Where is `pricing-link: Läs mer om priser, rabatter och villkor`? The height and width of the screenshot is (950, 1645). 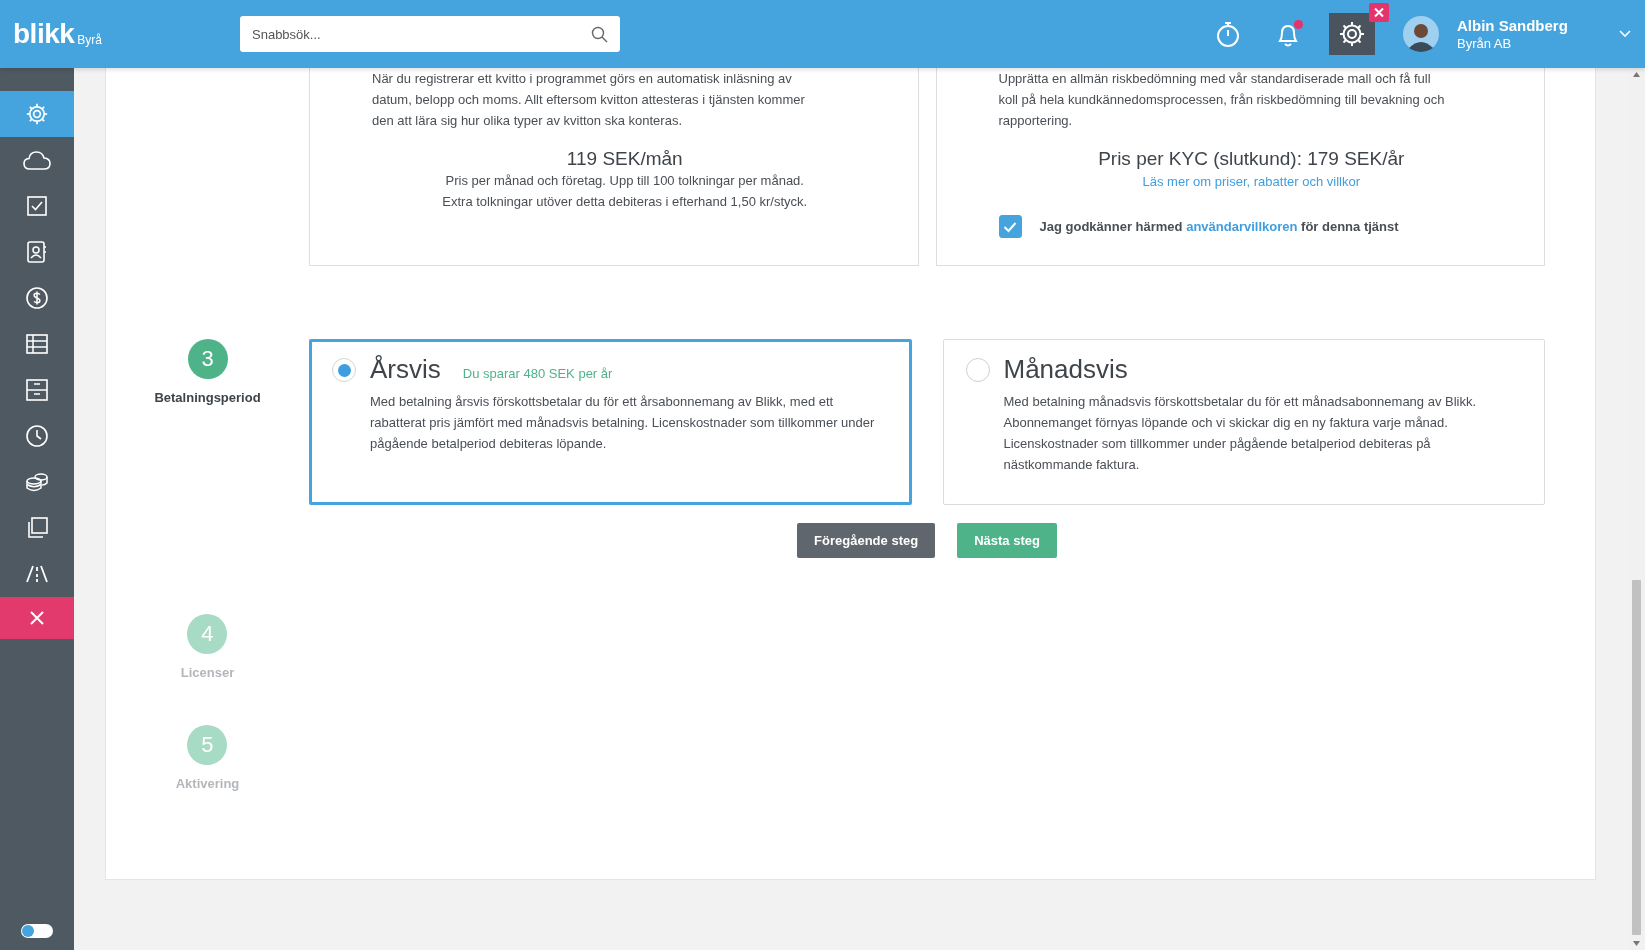 pricing-link: Läs mer om priser, rabatter och villkor is located at coordinates (1251, 181).